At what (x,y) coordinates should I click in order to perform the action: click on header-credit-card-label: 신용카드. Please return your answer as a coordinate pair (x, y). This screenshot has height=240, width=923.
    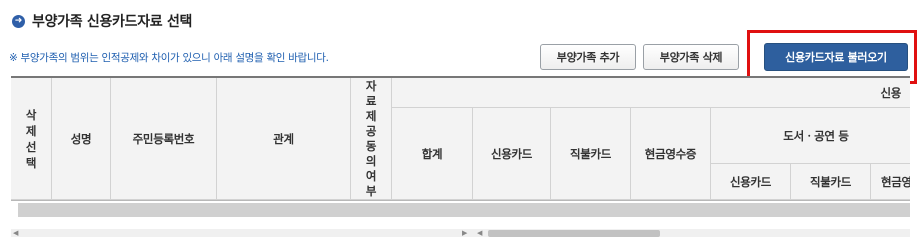
    Looking at the image, I should click on (511, 153).